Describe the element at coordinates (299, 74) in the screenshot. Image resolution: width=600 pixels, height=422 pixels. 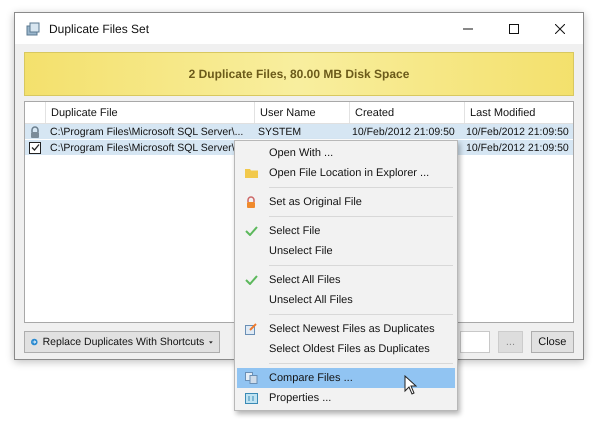
I see `summary-banner: 2 Duplicate Files, 80.00 MB Disk Space` at that location.